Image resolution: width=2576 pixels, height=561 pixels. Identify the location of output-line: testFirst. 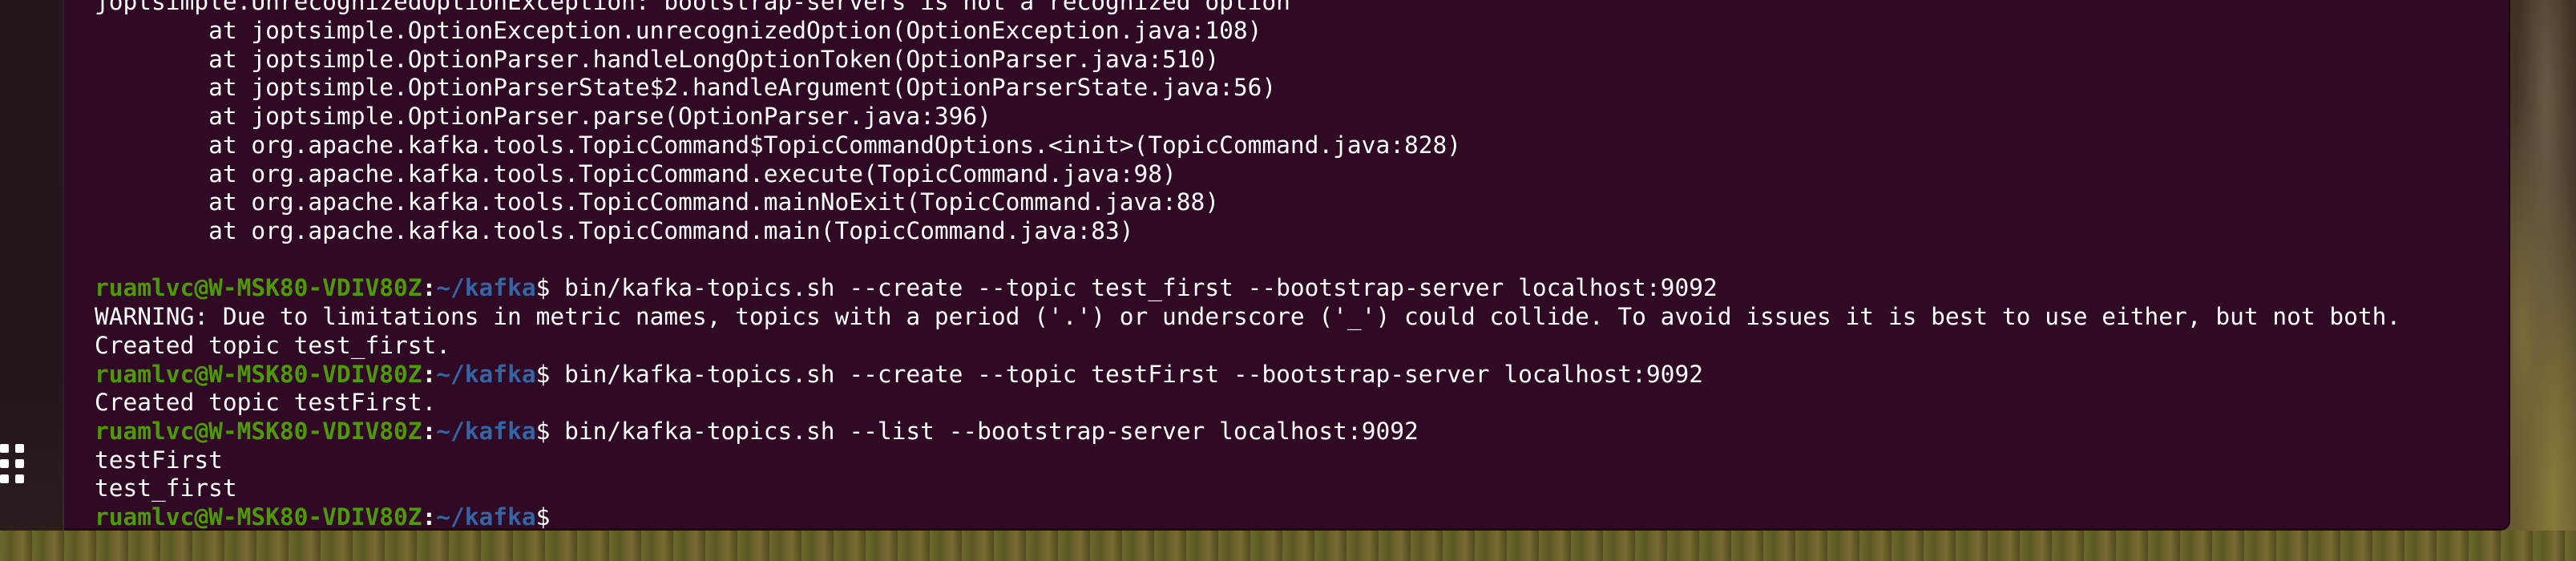
(159, 460).